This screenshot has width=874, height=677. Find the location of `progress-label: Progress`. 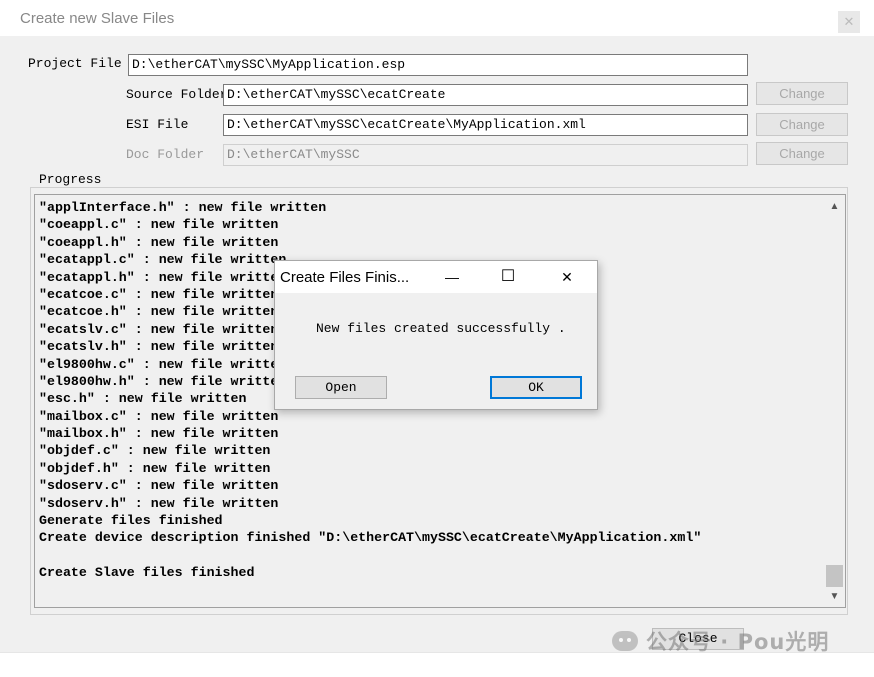

progress-label: Progress is located at coordinates (70, 179).